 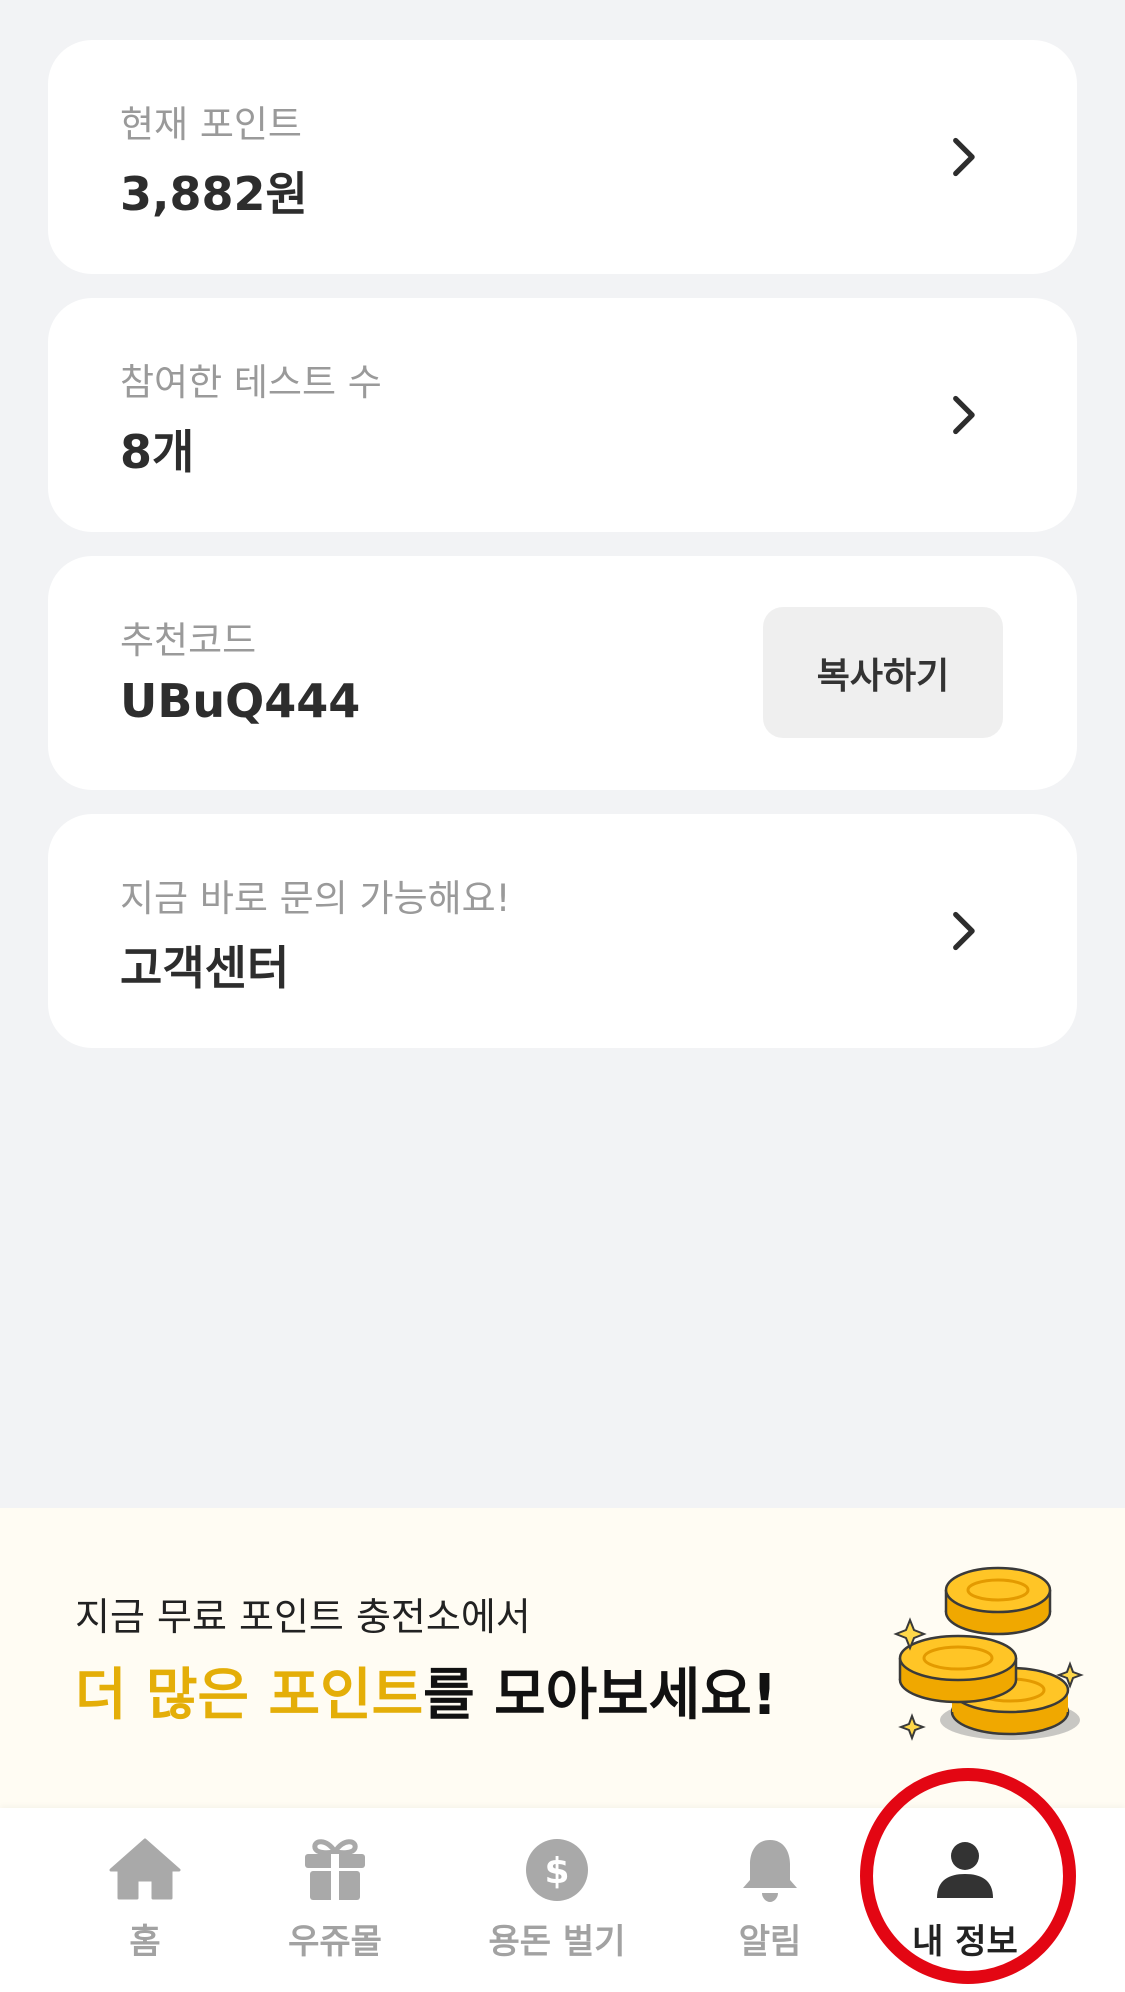 What do you see at coordinates (145, 1869) in the screenshot?
I see `home-icon` at bounding box center [145, 1869].